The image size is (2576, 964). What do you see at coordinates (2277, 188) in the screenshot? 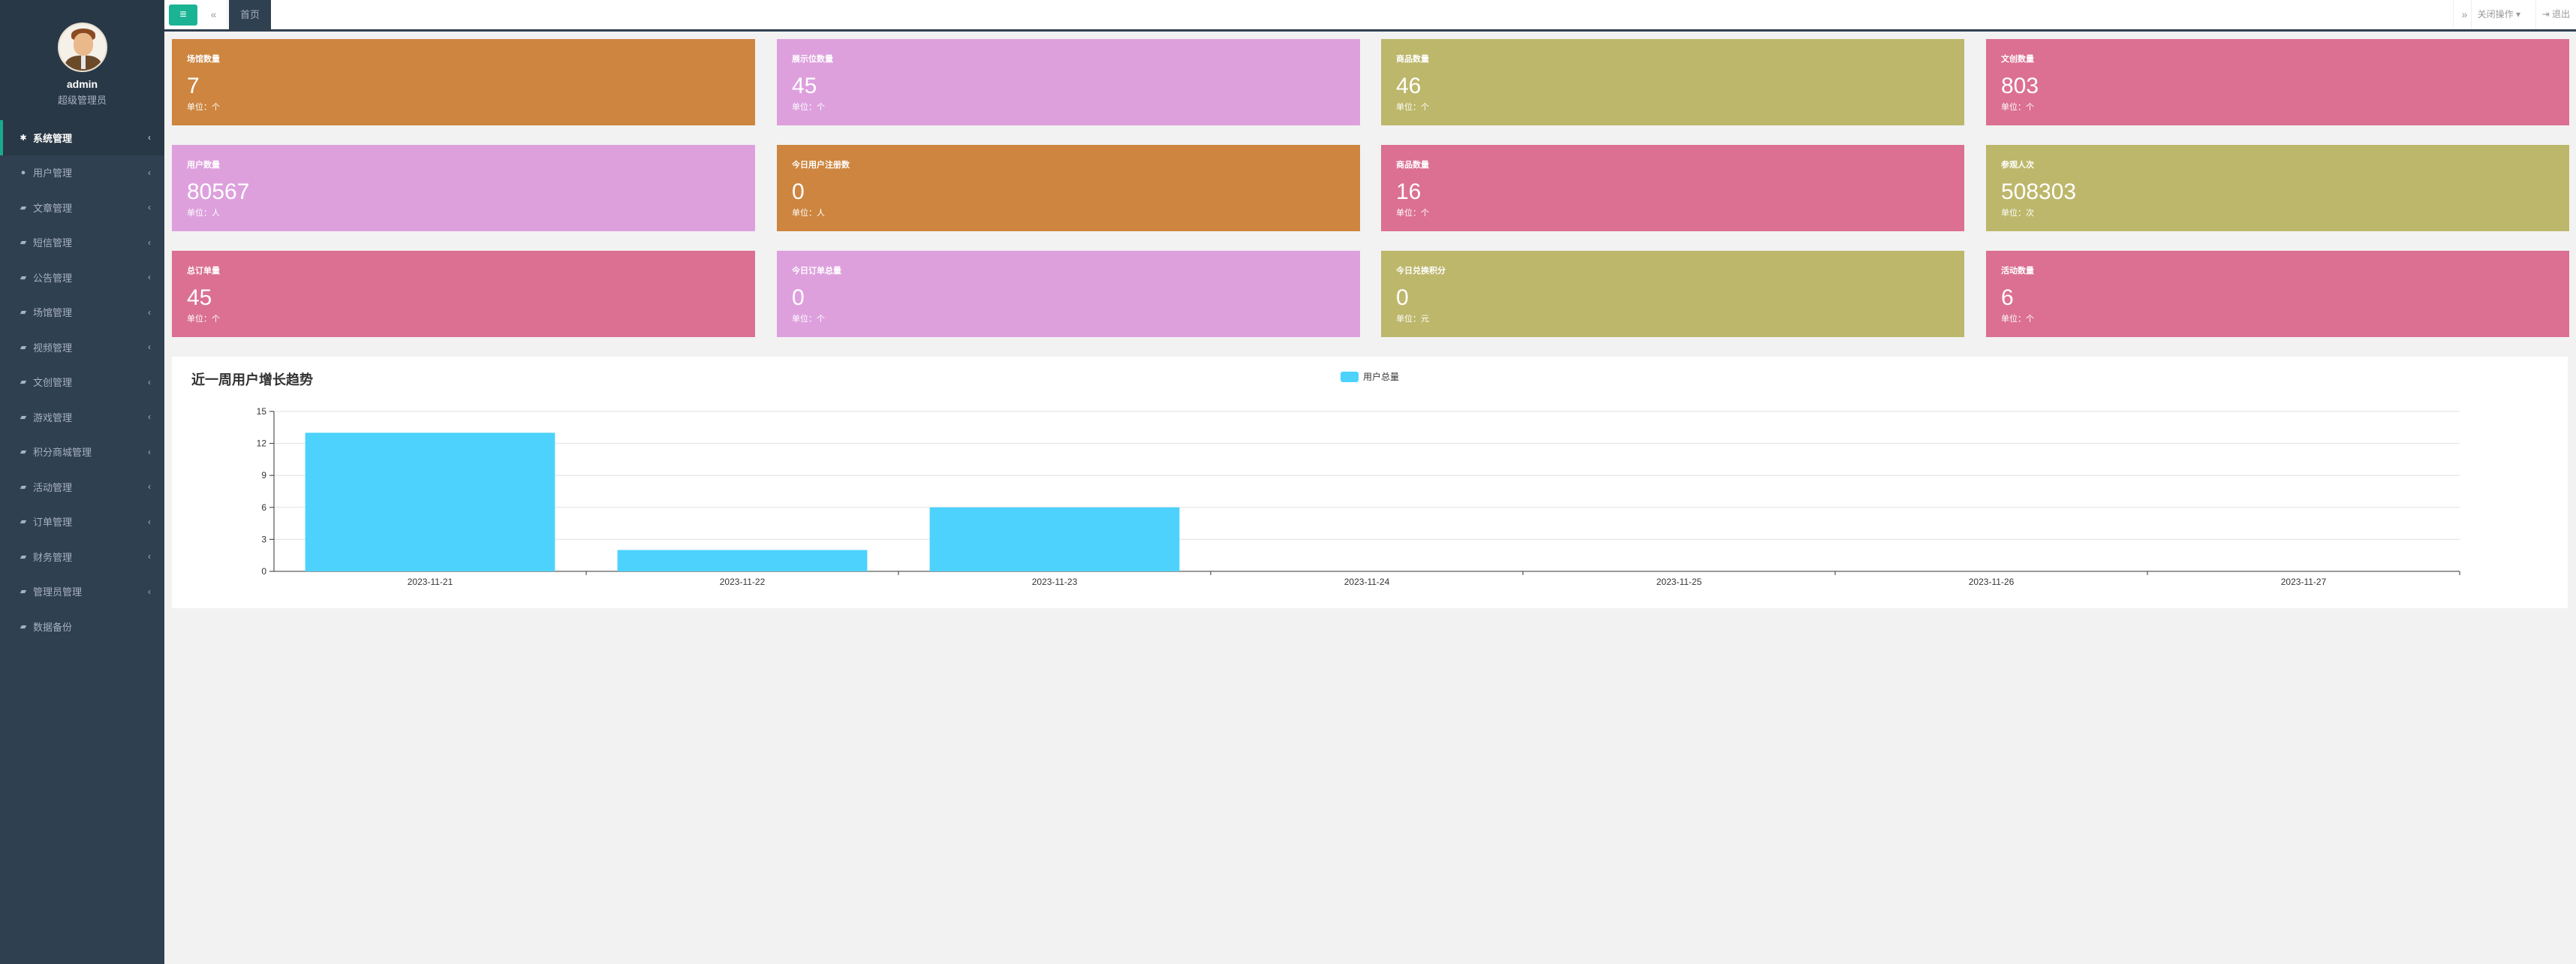
I see `stat-card-visits: 参观人次 508303 单位：次` at bounding box center [2277, 188].